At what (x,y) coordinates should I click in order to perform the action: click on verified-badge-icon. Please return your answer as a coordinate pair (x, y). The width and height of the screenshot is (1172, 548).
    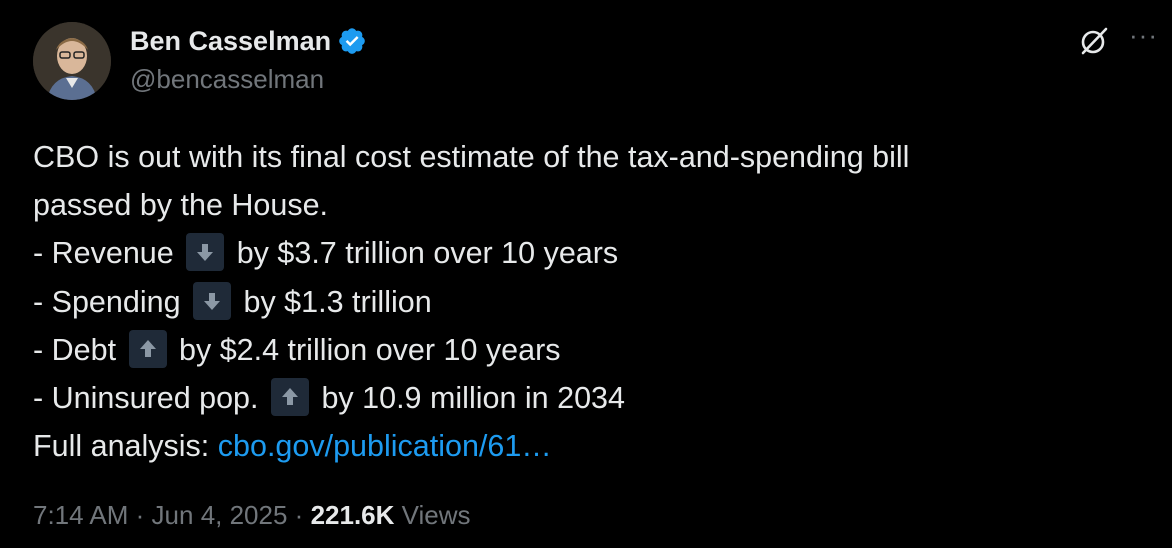
    Looking at the image, I should click on (352, 41).